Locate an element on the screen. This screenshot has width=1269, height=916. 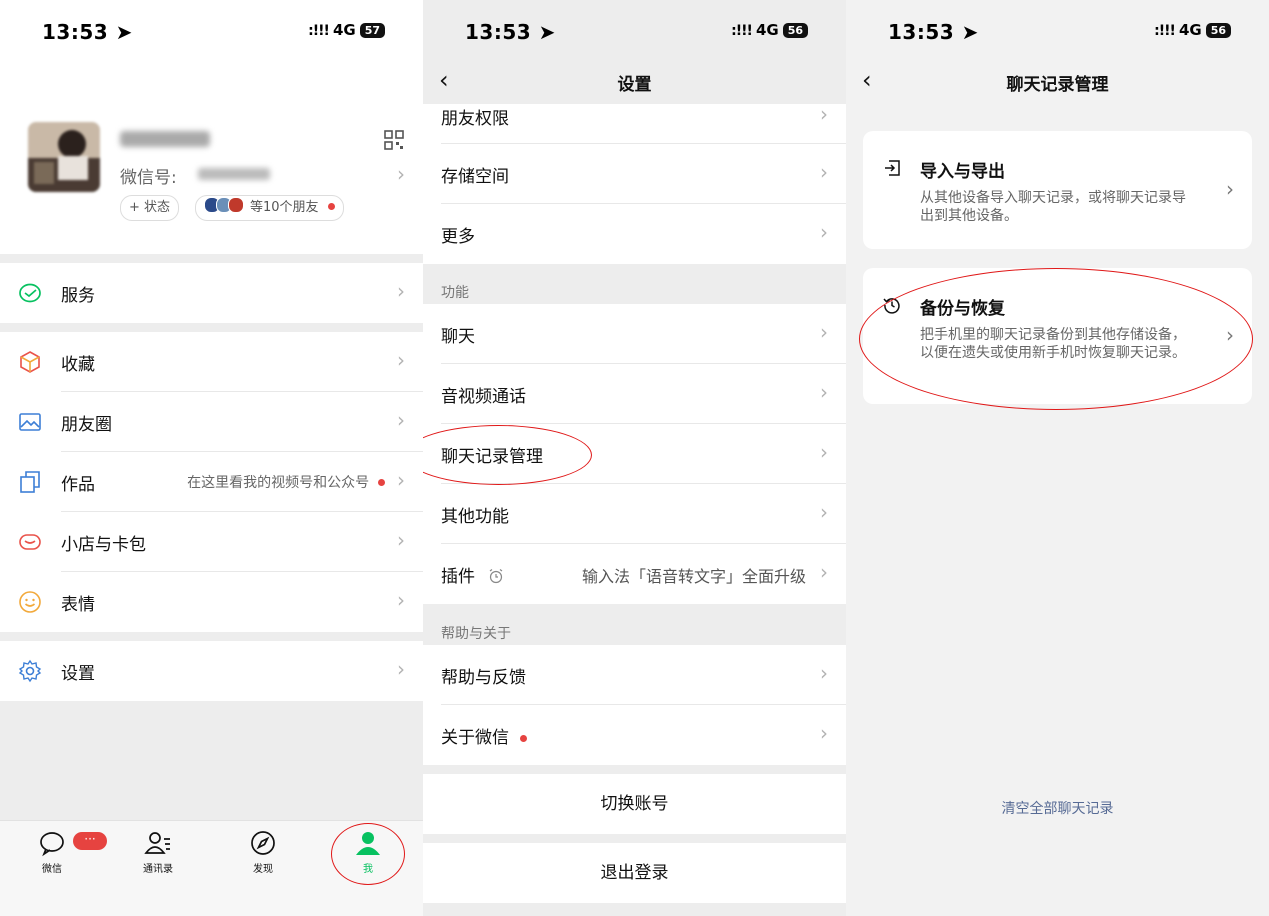
nav-bar: ‹ 聊天记录管理 is located at coordinates (1057, 83).